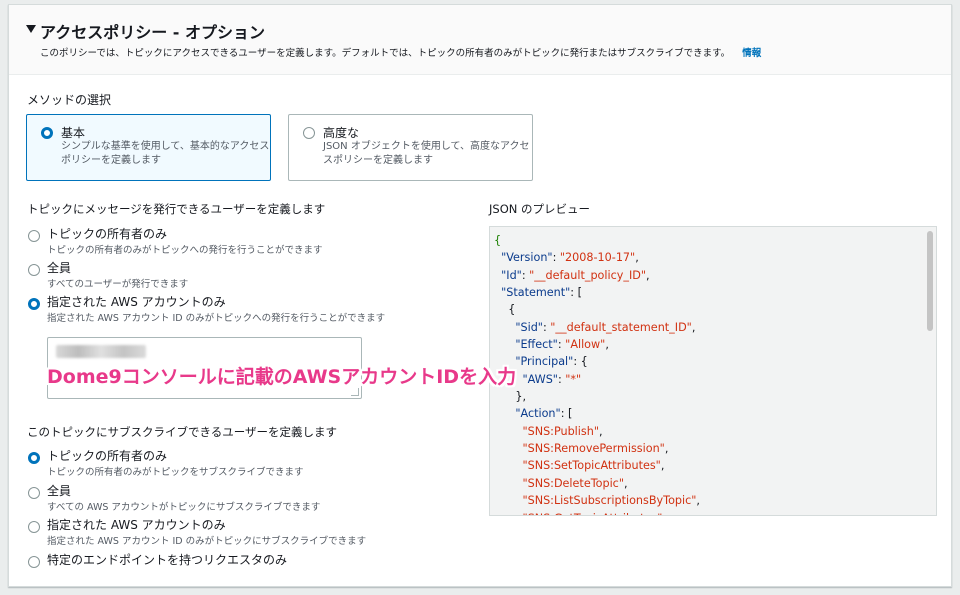 The height and width of the screenshot is (595, 960). Describe the element at coordinates (562, 431) in the screenshot. I see `json-line: "SNS:Publish",` at that location.